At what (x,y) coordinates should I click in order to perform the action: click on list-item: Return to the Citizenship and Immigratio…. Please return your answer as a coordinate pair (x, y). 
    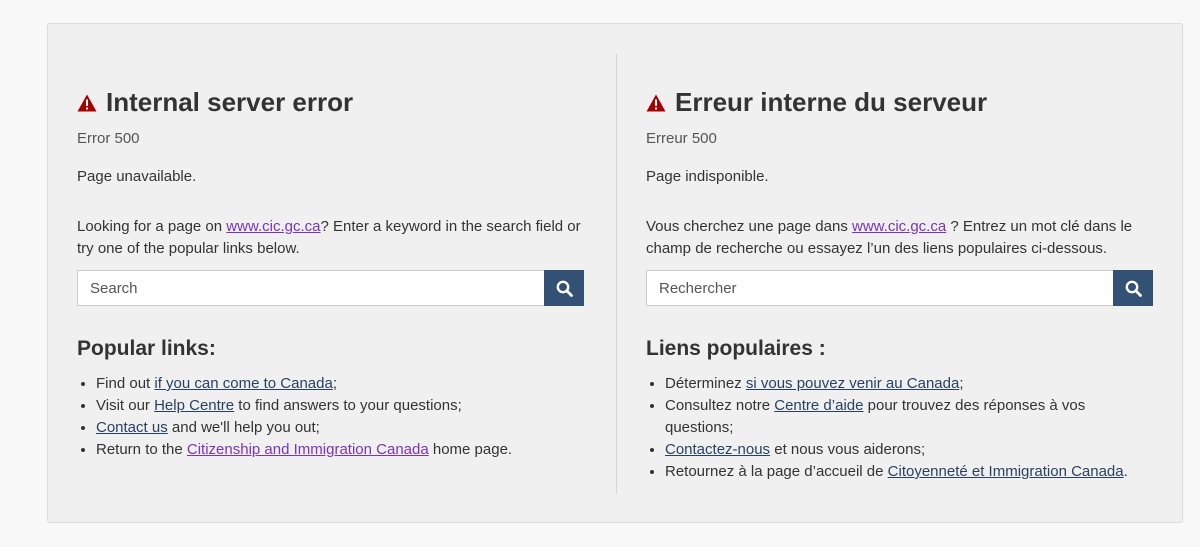
    Looking at the image, I should click on (340, 450).